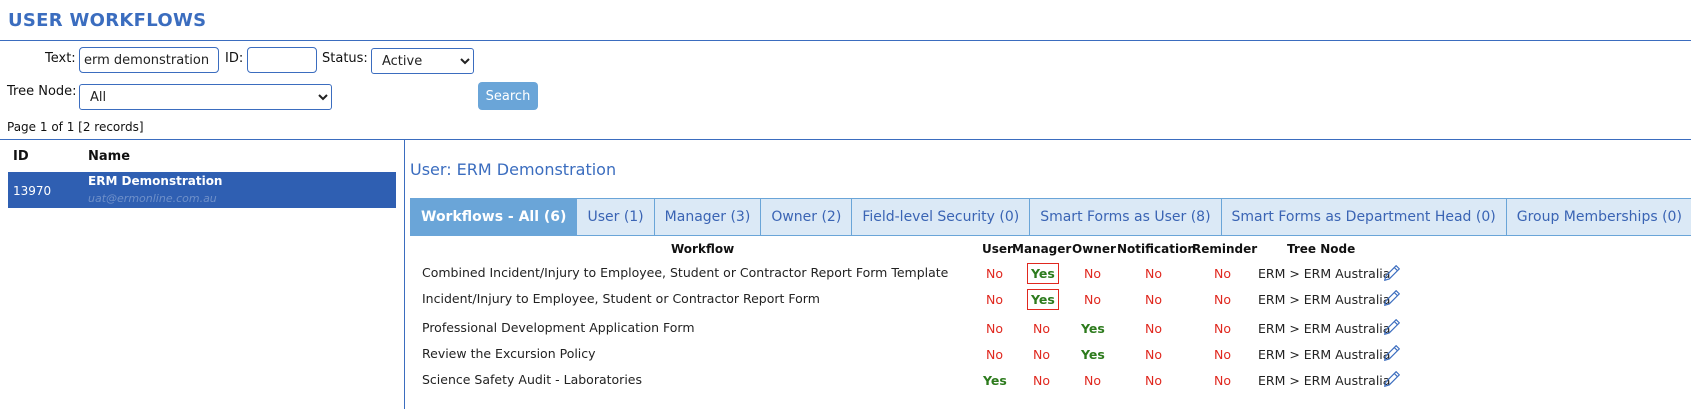  Describe the element at coordinates (234, 58) in the screenshot. I see `id-filter-label: ID:` at that location.